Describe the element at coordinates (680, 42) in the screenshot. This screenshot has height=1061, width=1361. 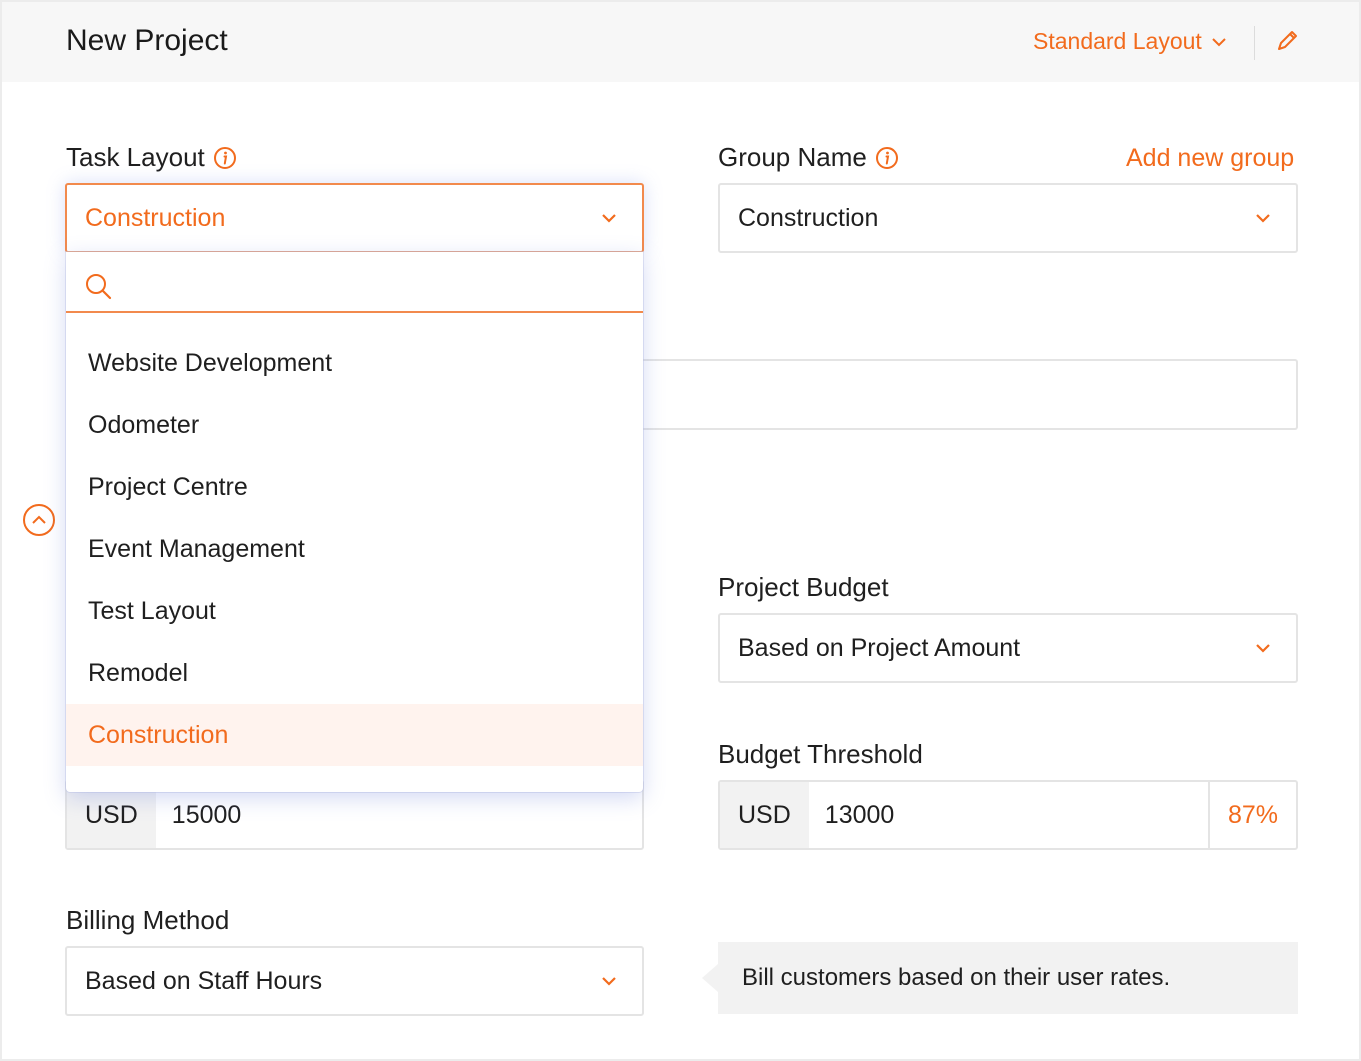
I see `page-header: New Project Standard Layout` at that location.